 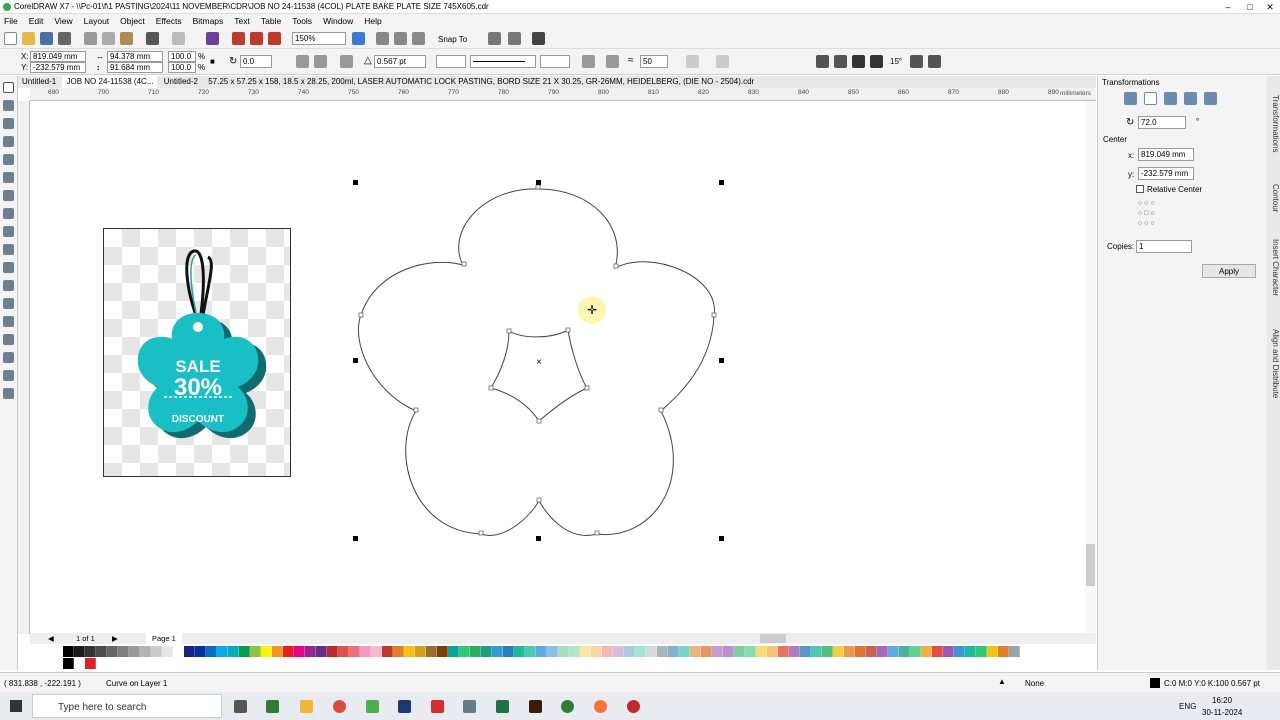 What do you see at coordinates (212, 61) in the screenshot?
I see `lock-ratio-icon: ■` at bounding box center [212, 61].